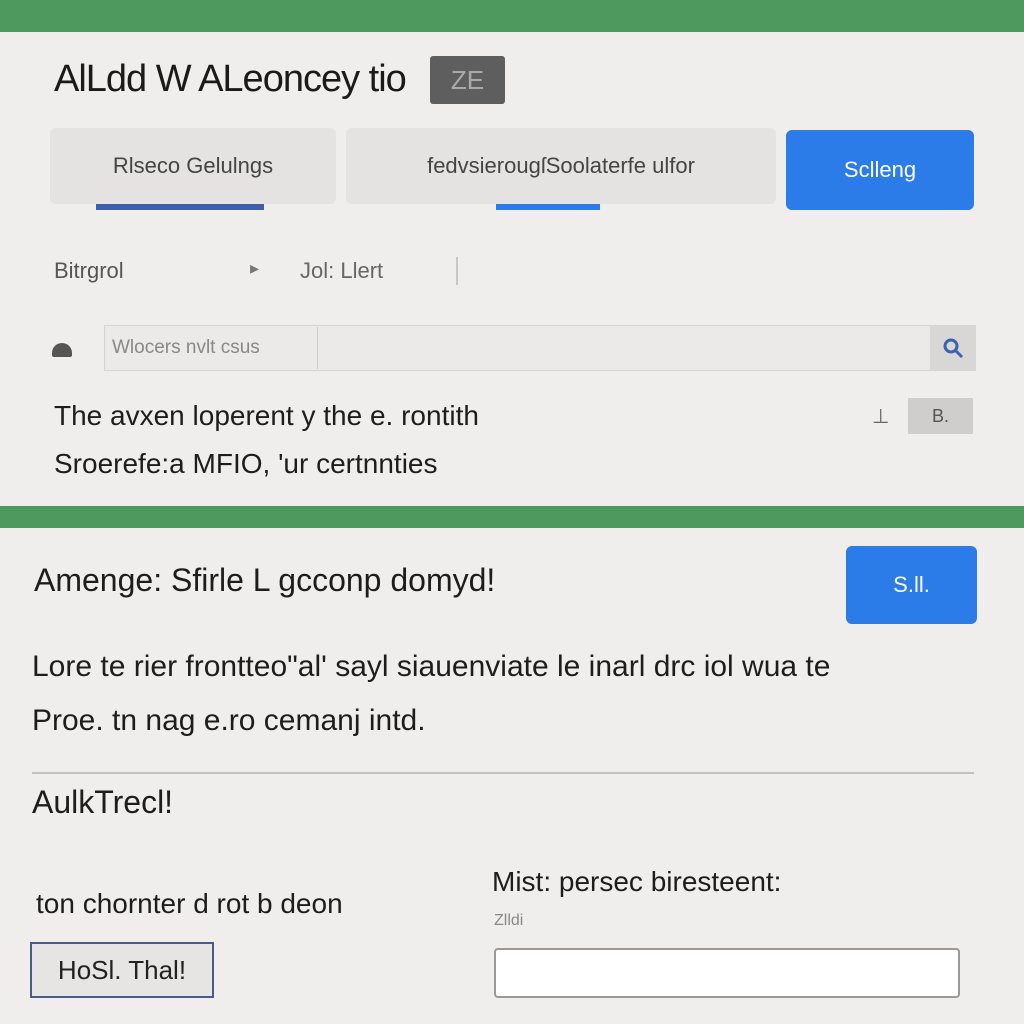  I want to click on filter-label: Bitrgrol, so click(89, 270).